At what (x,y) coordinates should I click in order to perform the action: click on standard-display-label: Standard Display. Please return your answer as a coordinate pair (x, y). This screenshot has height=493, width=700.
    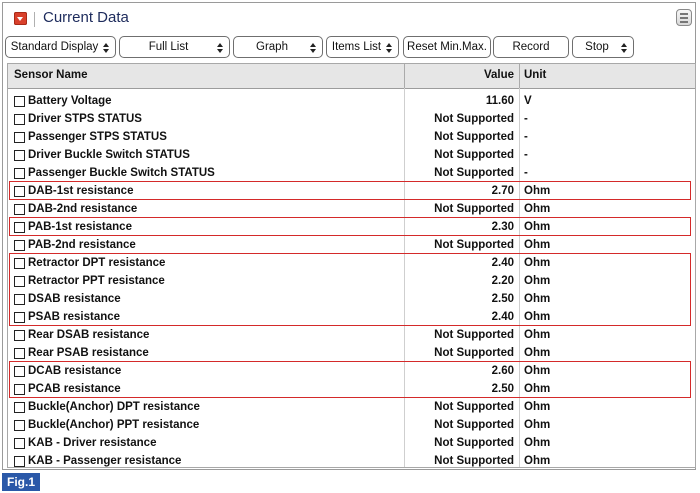
    Looking at the image, I should click on (54, 47).